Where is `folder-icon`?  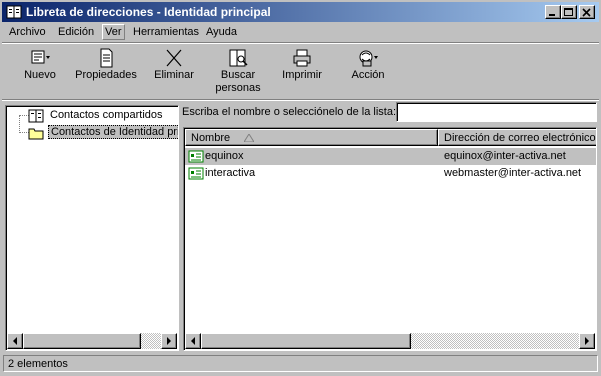 folder-icon is located at coordinates (36, 134).